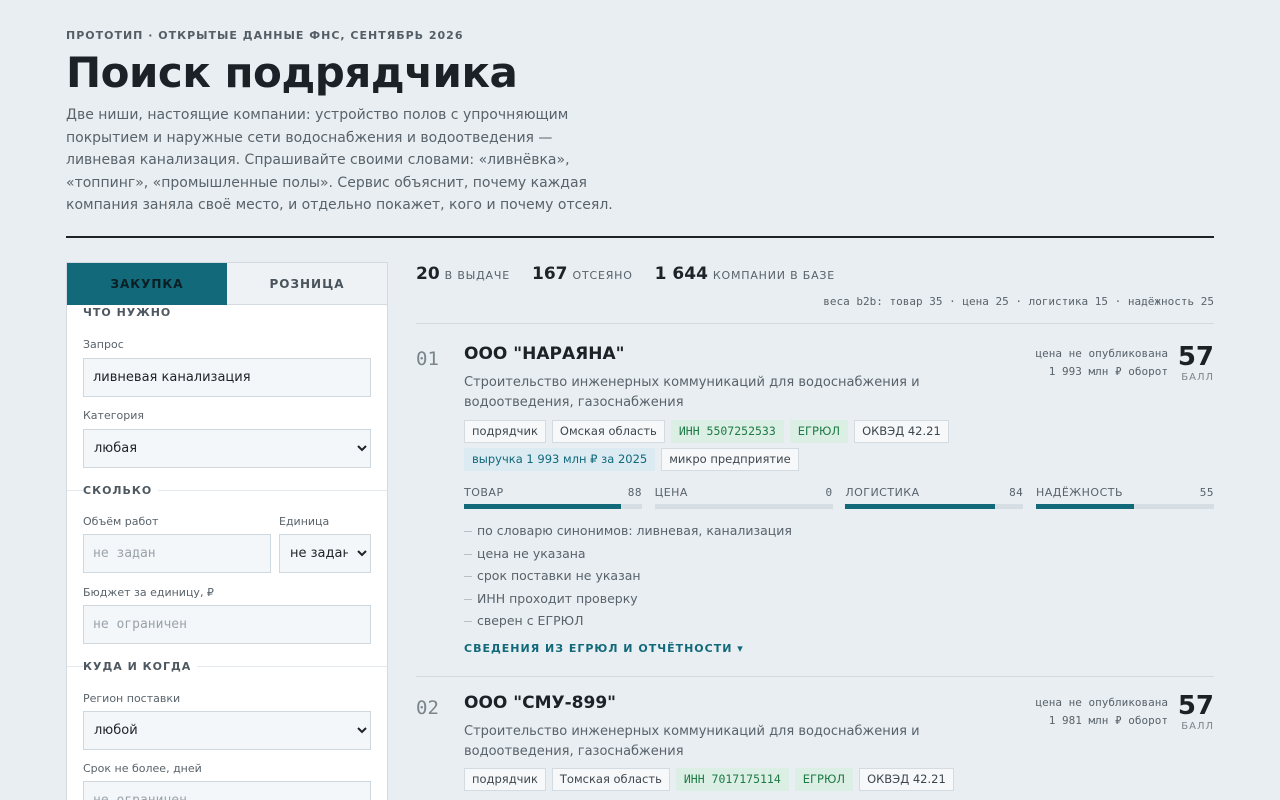 The width and height of the screenshot is (1280, 800). I want to click on region-label: Регион поставки, so click(132, 698).